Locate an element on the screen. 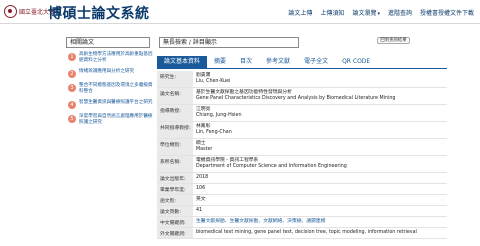 The width and height of the screenshot is (480, 246). list-item: 5 深度學習與自然語言處理應用於醫療照護之研究 is located at coordinates (112, 120).